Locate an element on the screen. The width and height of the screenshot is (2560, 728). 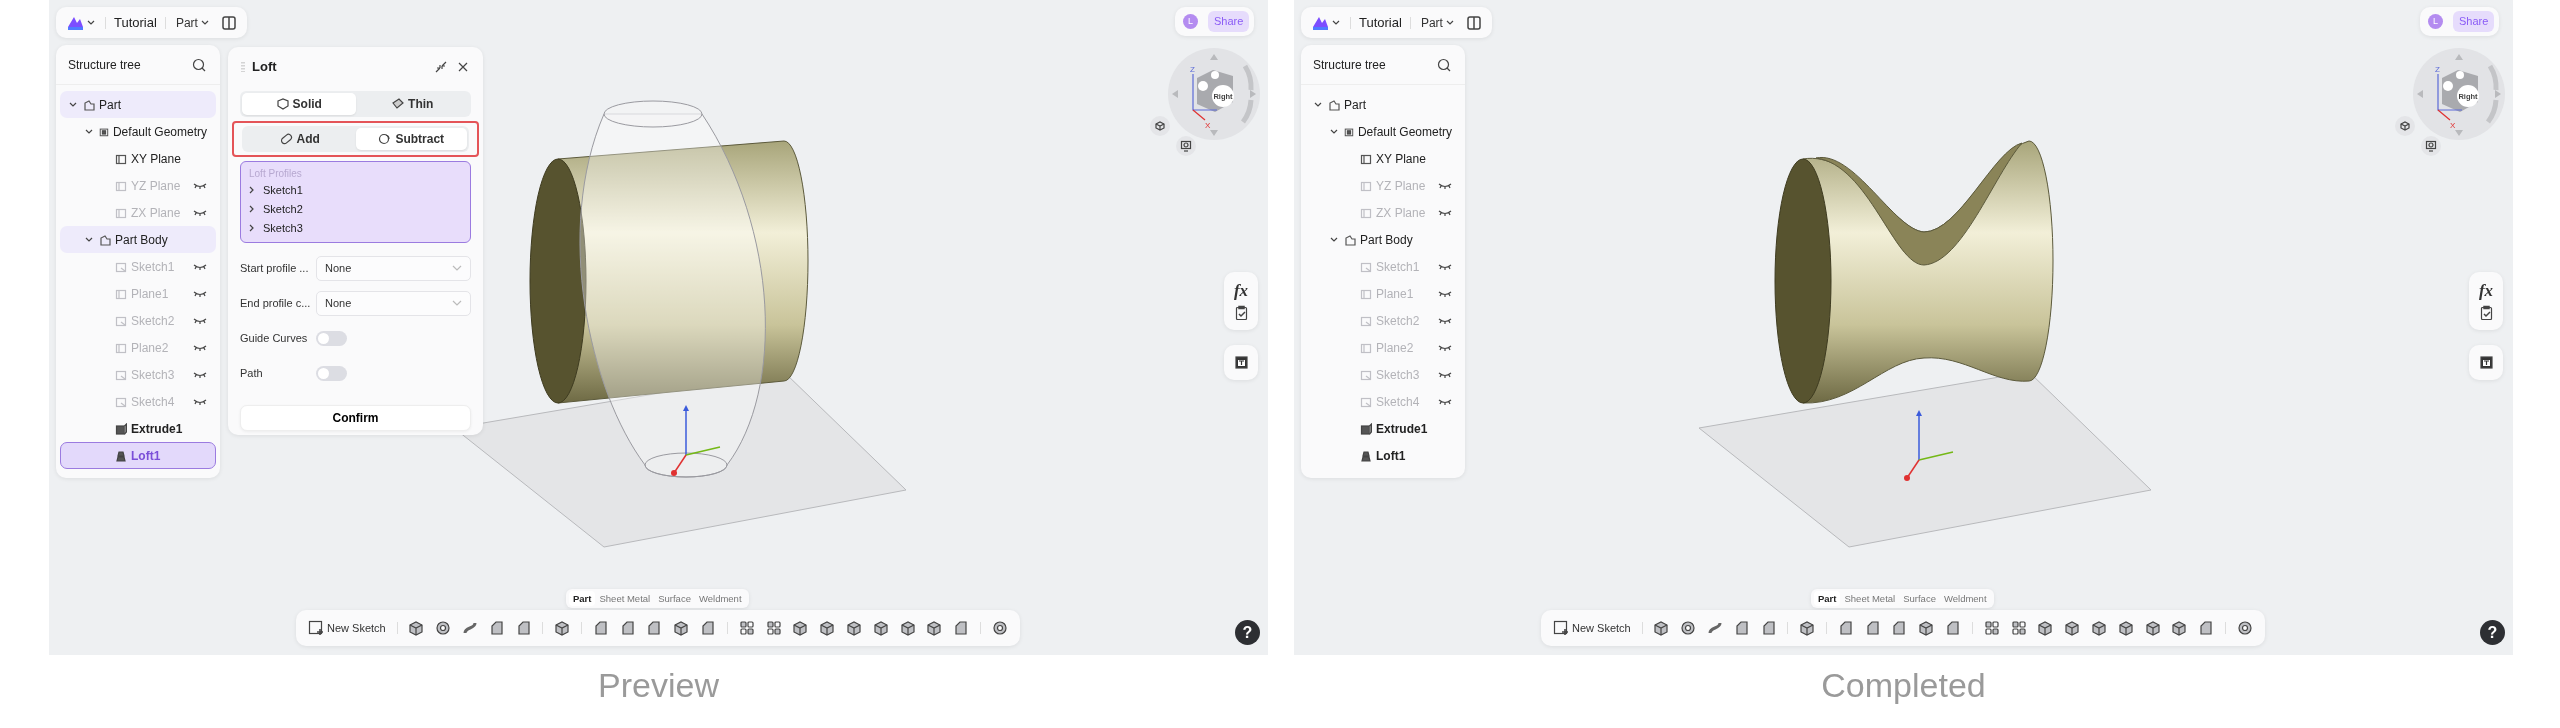
confirm-button: Confirm is located at coordinates (355, 417).